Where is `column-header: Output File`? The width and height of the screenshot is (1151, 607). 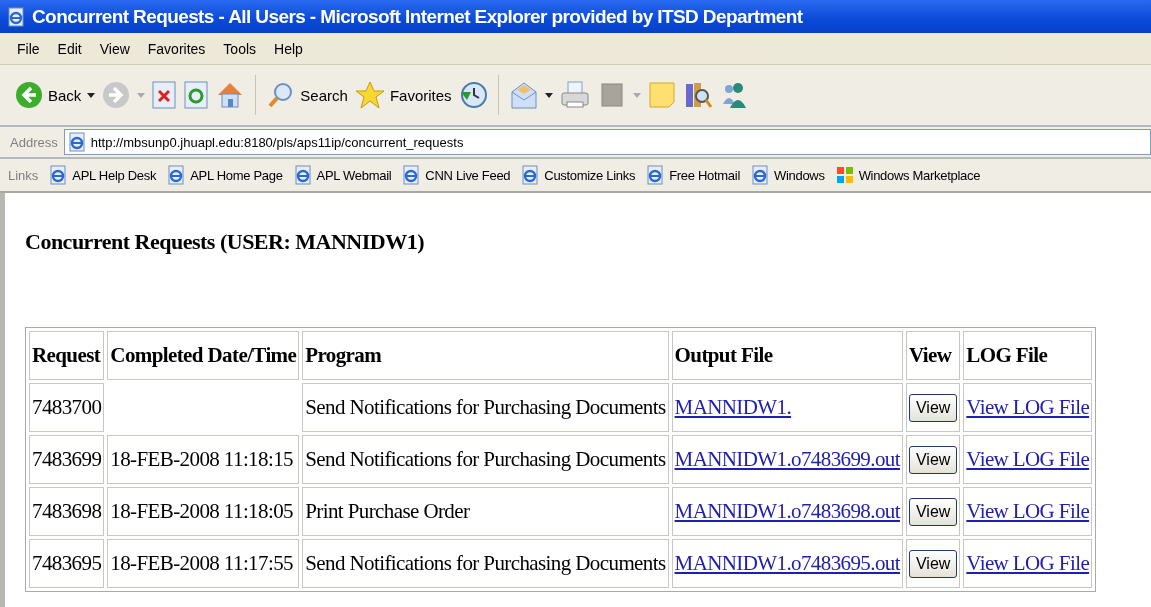 column-header: Output File is located at coordinates (787, 355).